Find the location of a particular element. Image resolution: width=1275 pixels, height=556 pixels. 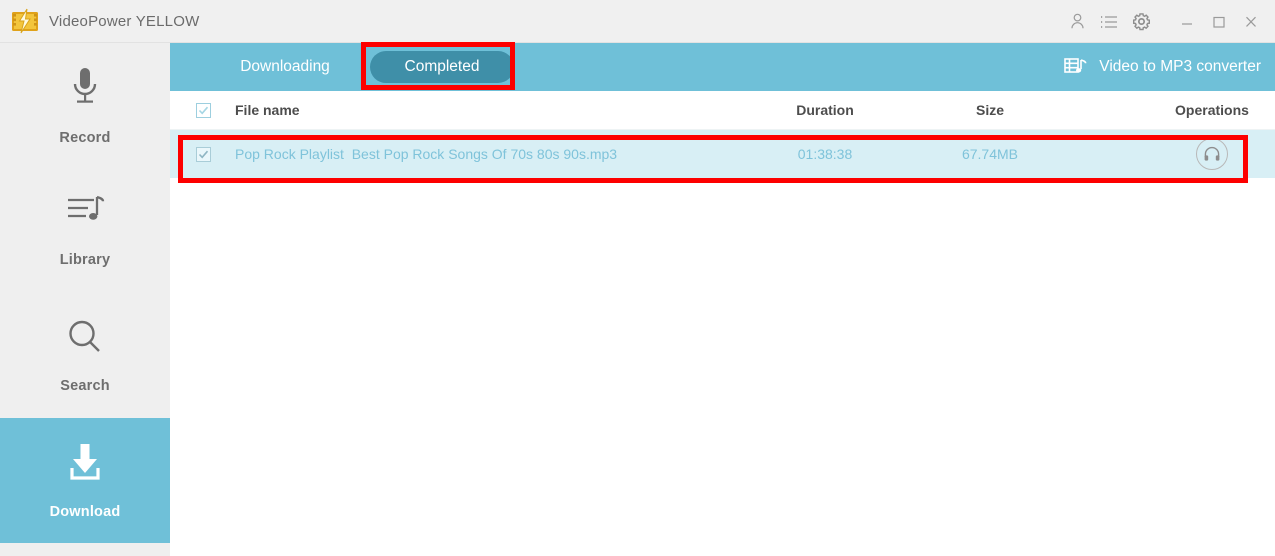

column-header-size: Size is located at coordinates (990, 110).